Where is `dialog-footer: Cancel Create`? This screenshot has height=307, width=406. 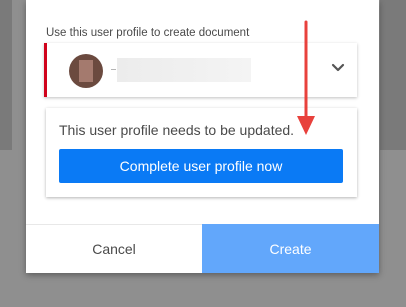 dialog-footer: Cancel Create is located at coordinates (202, 248).